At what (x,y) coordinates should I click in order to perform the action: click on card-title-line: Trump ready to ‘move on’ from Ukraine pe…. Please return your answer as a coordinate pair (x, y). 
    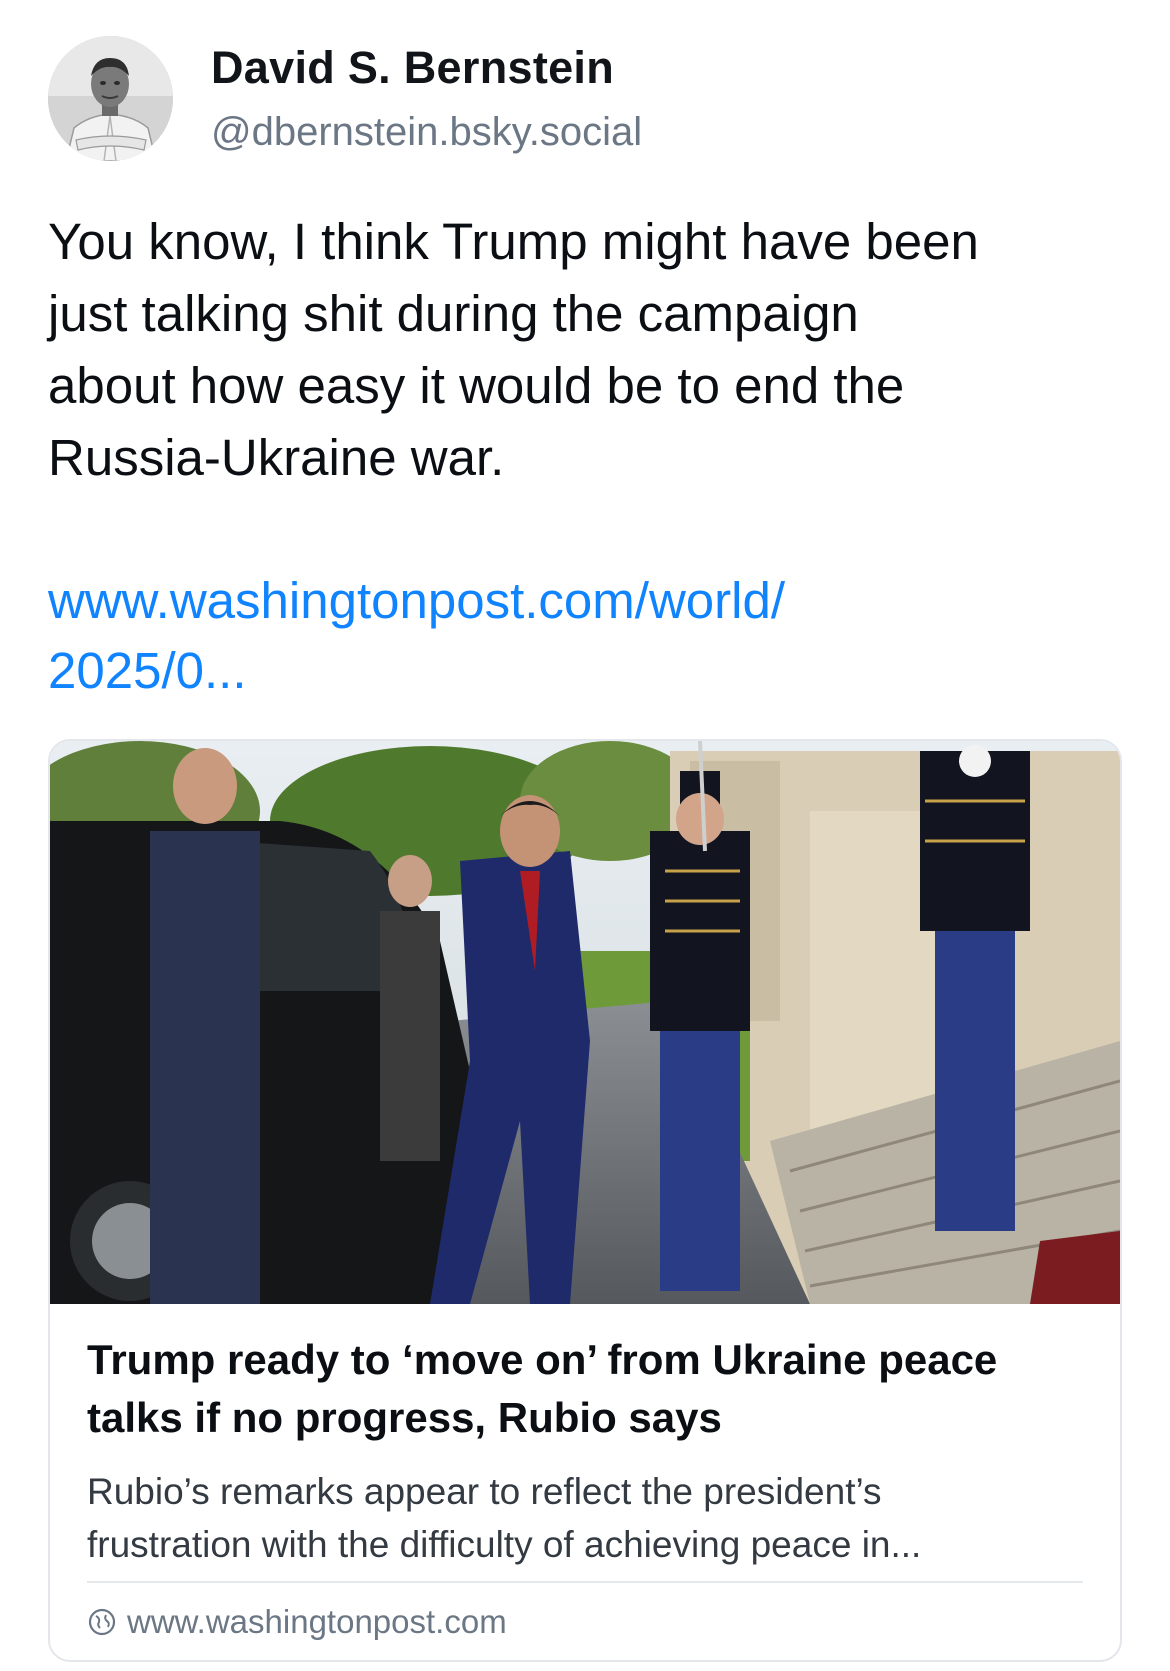
    Looking at the image, I should click on (542, 1359).